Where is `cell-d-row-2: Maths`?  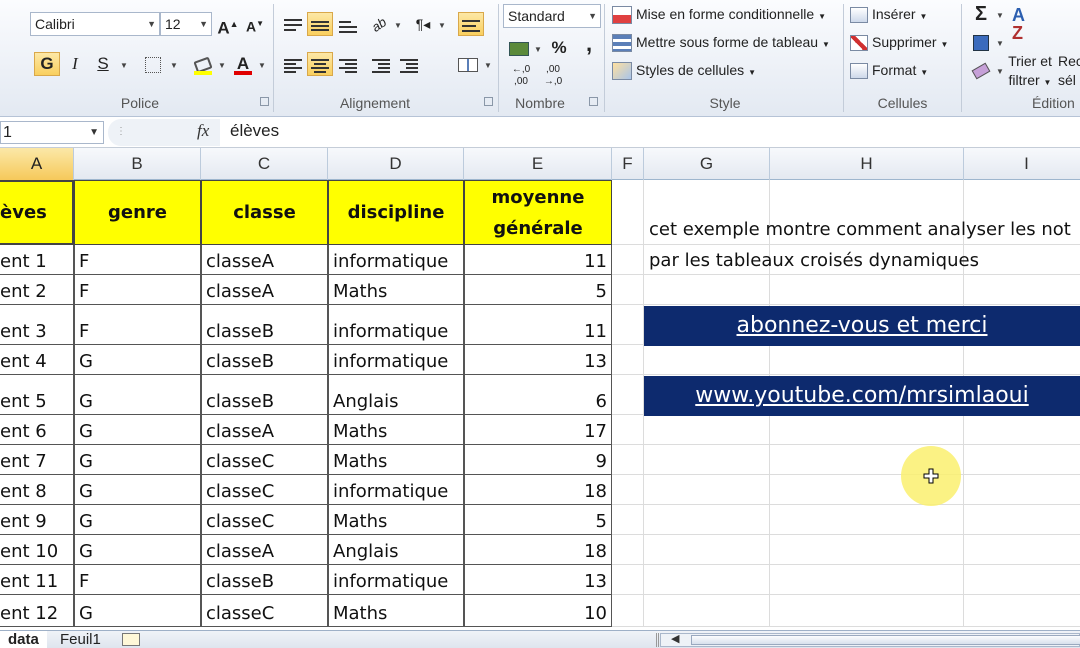
cell-d-row-2: Maths is located at coordinates (396, 290).